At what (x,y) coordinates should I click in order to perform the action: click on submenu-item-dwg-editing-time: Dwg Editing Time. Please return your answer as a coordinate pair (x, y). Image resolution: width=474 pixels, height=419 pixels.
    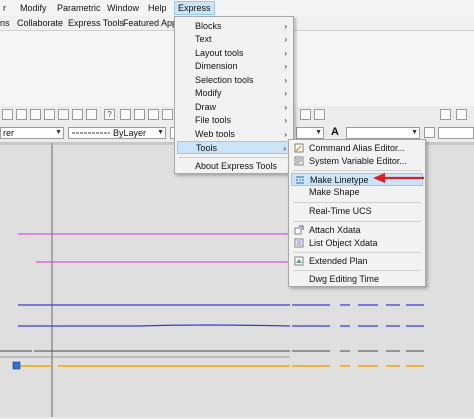
    Looking at the image, I should click on (357, 279).